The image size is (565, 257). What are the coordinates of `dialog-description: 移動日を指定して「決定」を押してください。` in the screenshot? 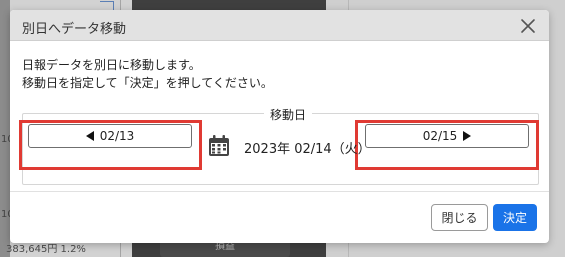 It's located at (147, 83).